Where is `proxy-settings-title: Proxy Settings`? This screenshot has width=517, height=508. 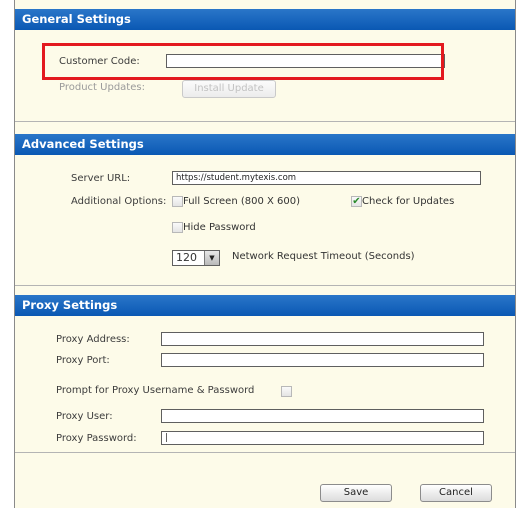
proxy-settings-title: Proxy Settings is located at coordinates (70, 305).